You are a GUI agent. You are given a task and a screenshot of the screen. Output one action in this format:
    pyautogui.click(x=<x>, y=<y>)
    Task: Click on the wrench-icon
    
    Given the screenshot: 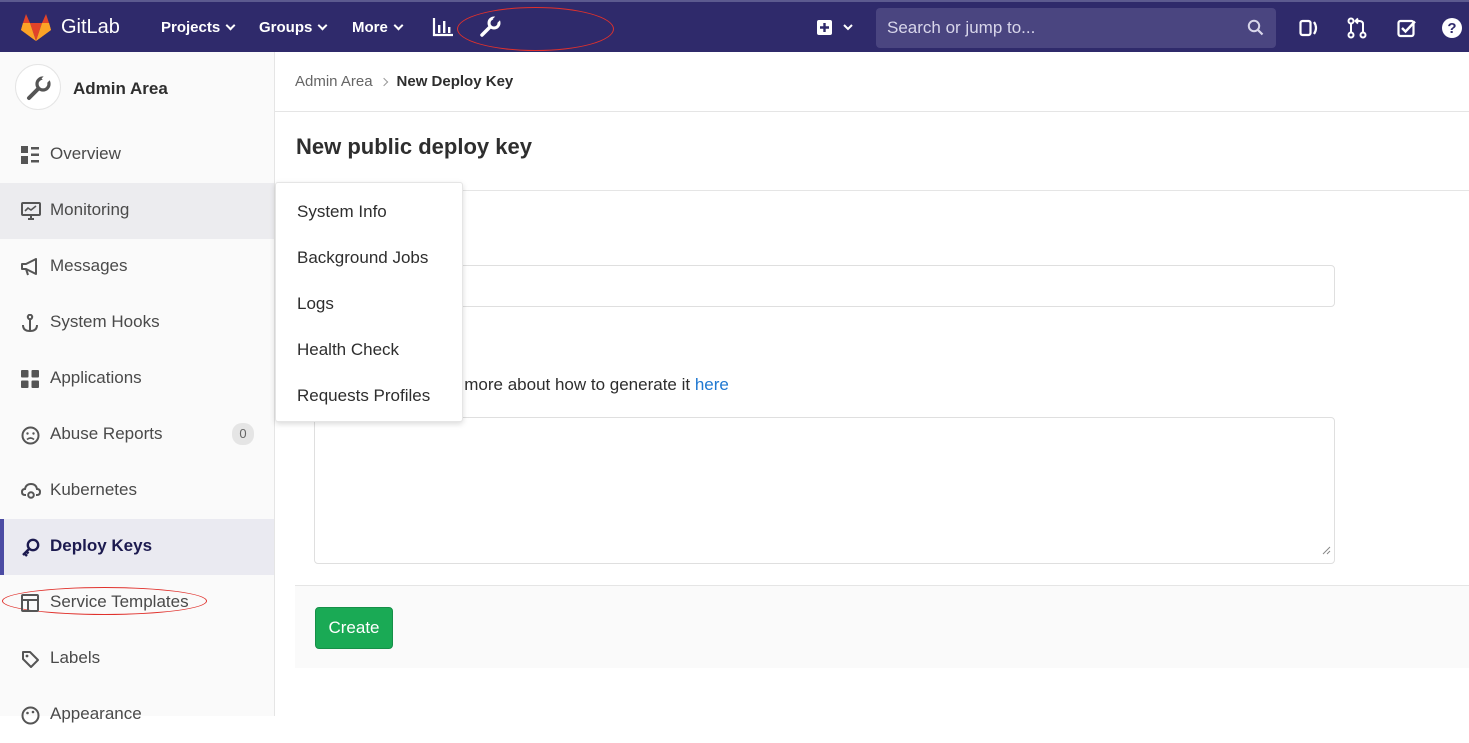 What is the action you would take?
    pyautogui.click(x=39, y=86)
    